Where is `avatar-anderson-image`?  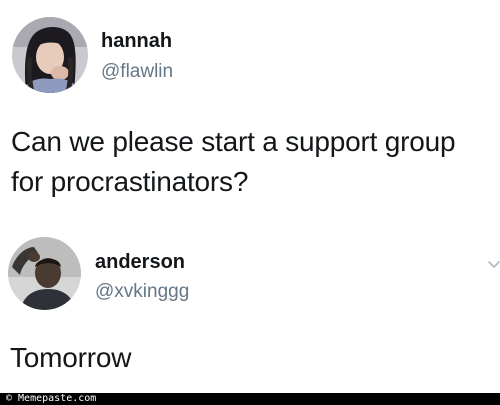
avatar-anderson-image is located at coordinates (44, 273).